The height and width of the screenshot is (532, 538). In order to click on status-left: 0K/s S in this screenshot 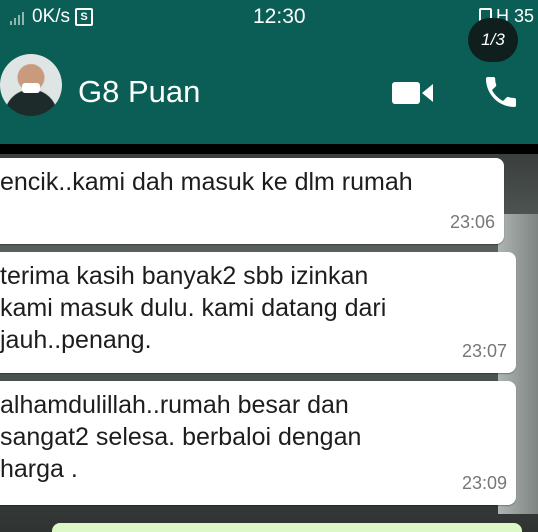, I will do `click(52, 17)`.